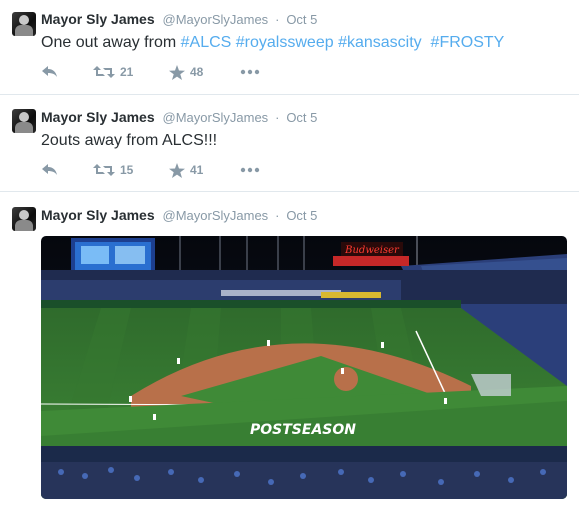 The image size is (579, 509). What do you see at coordinates (301, 72) in the screenshot?
I see `tweet-actions: 21 48` at bounding box center [301, 72].